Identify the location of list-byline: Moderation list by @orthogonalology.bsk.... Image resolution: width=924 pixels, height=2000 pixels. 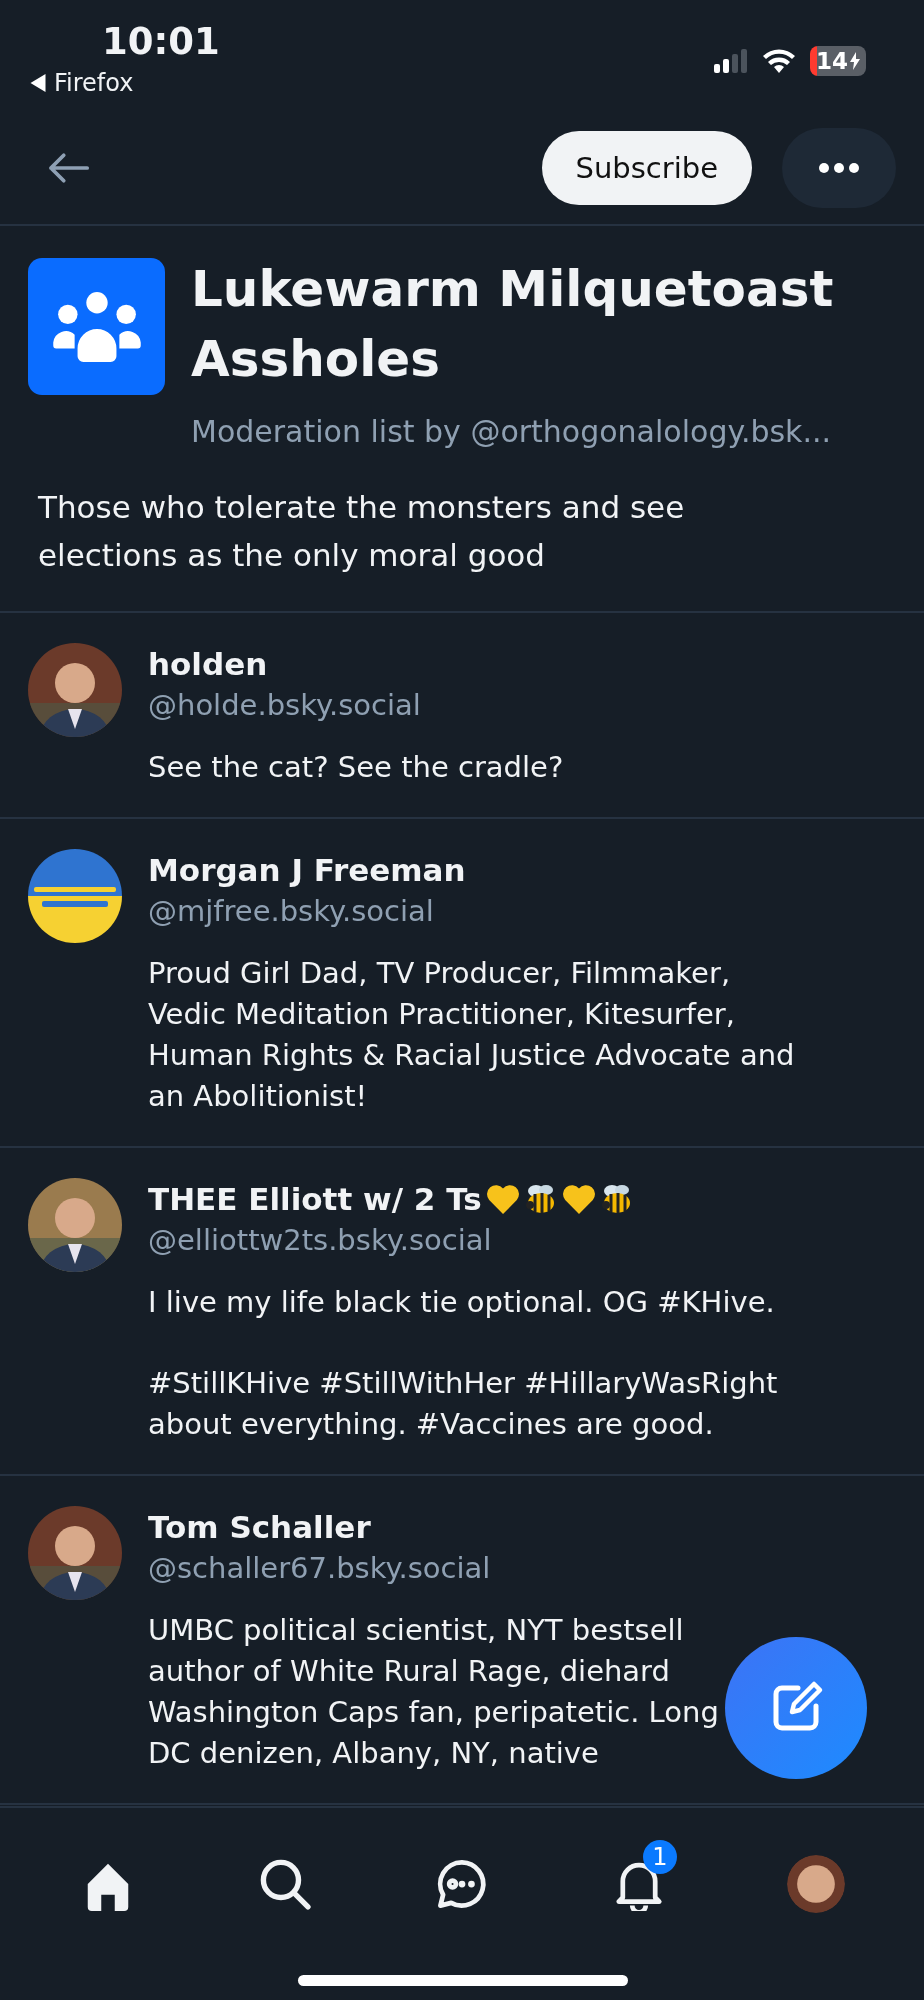
(512, 431).